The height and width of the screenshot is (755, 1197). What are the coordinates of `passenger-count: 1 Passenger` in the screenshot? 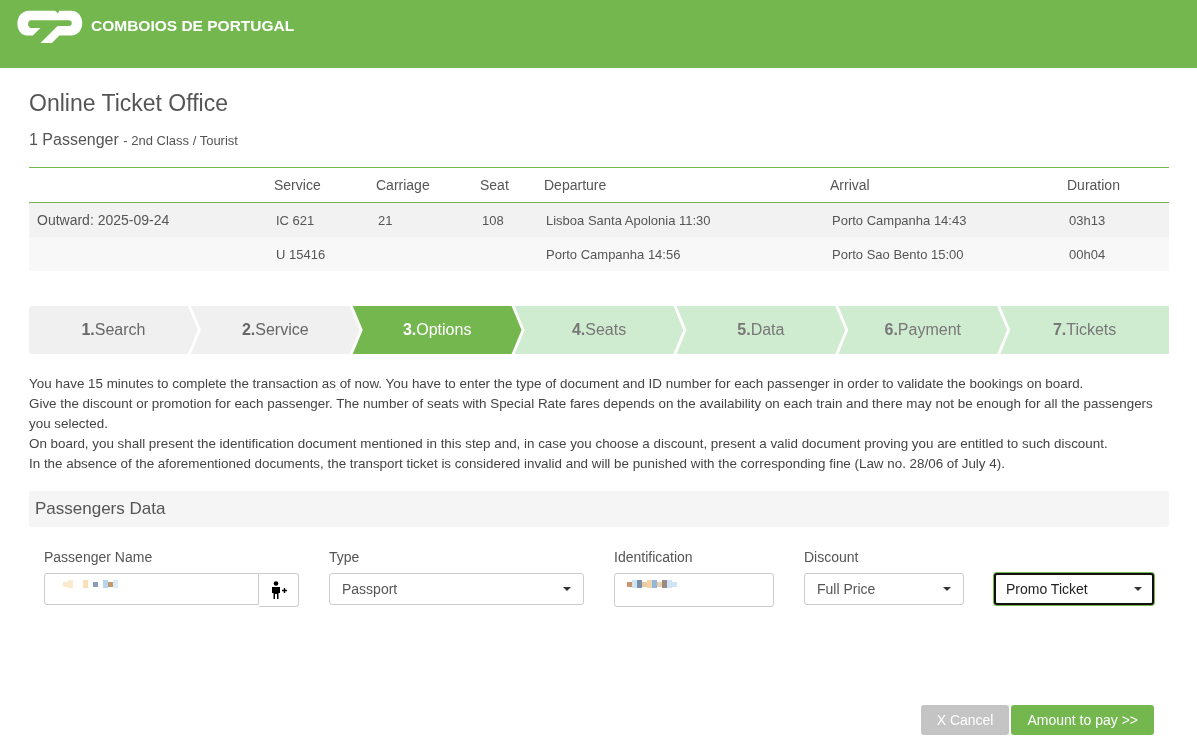 It's located at (74, 139).